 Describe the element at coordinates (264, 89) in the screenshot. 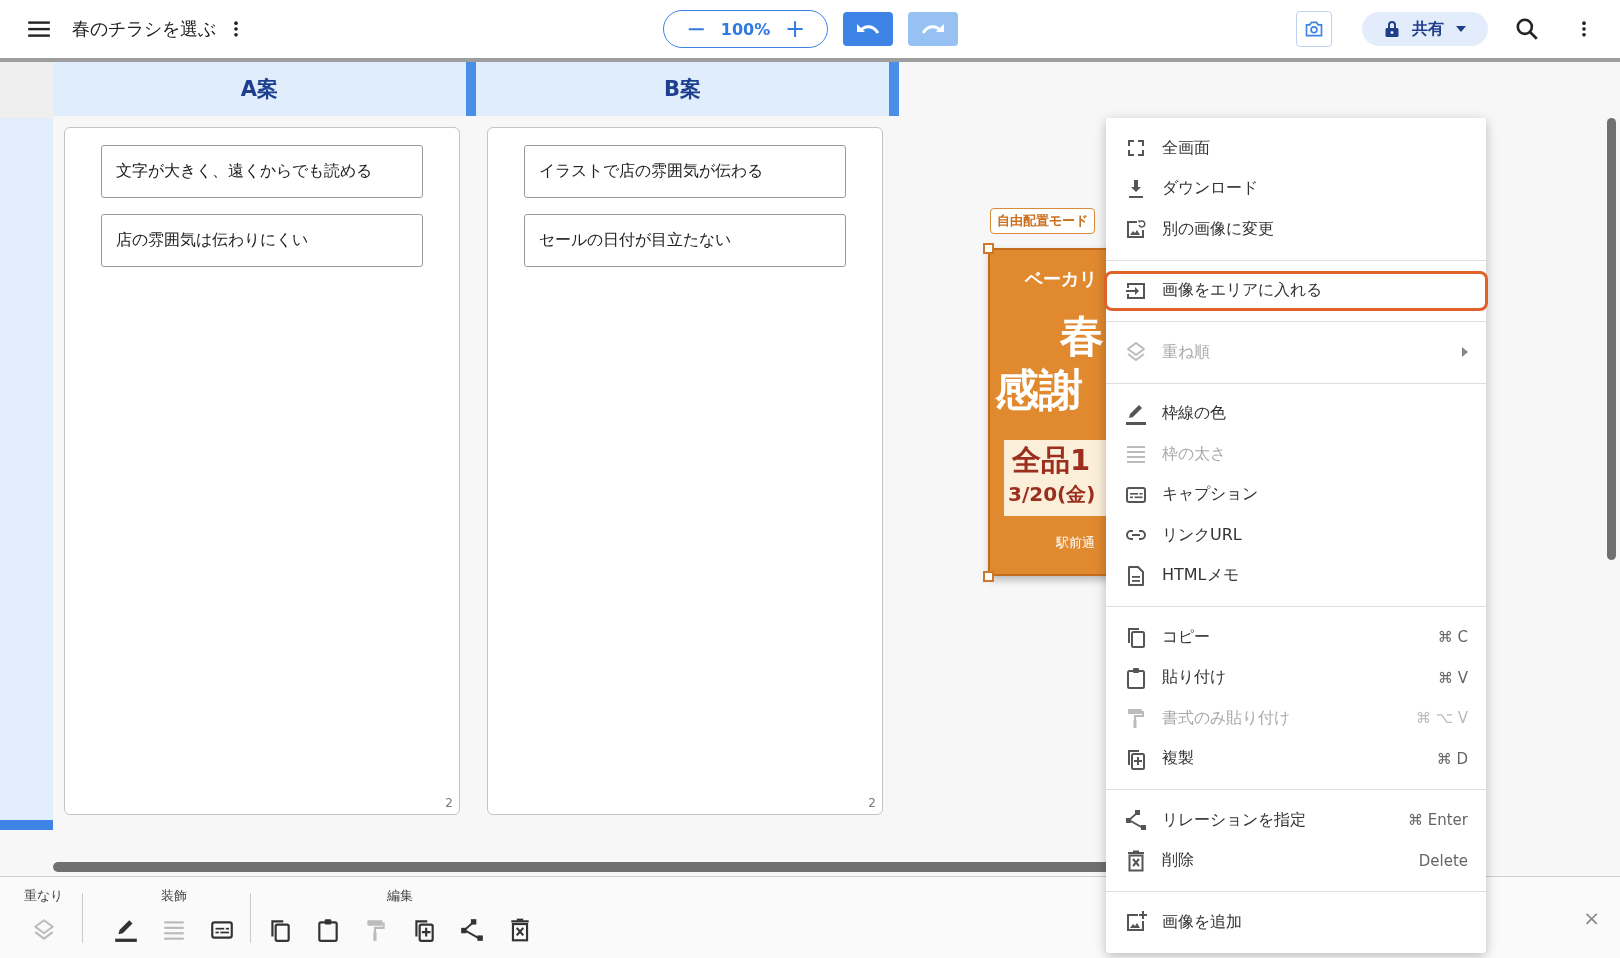

I see `column-header: A案` at that location.